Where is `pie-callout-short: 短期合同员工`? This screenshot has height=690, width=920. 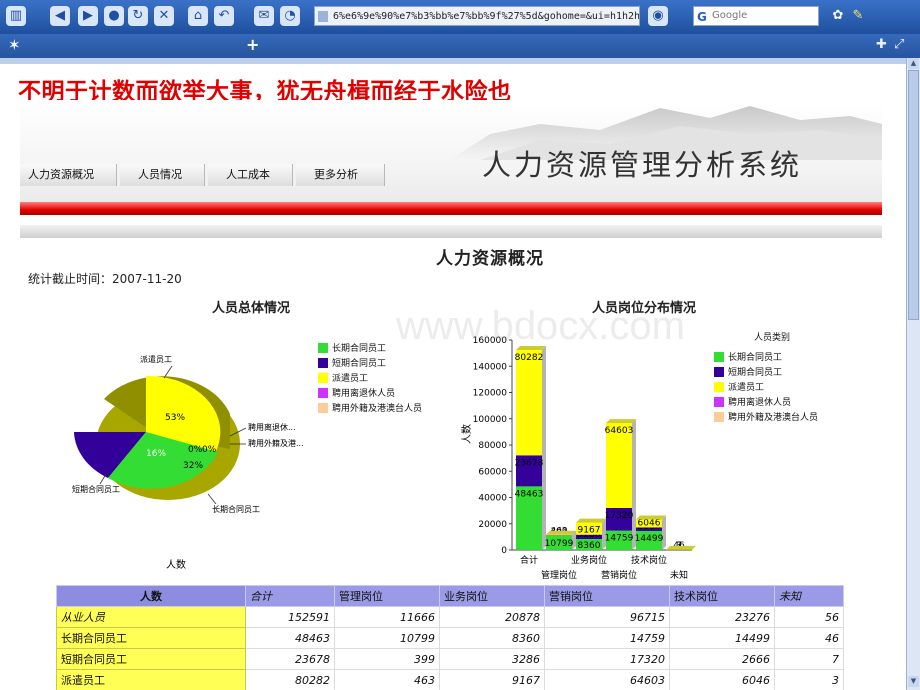
pie-callout-short: 短期合同员工 is located at coordinates (96, 489).